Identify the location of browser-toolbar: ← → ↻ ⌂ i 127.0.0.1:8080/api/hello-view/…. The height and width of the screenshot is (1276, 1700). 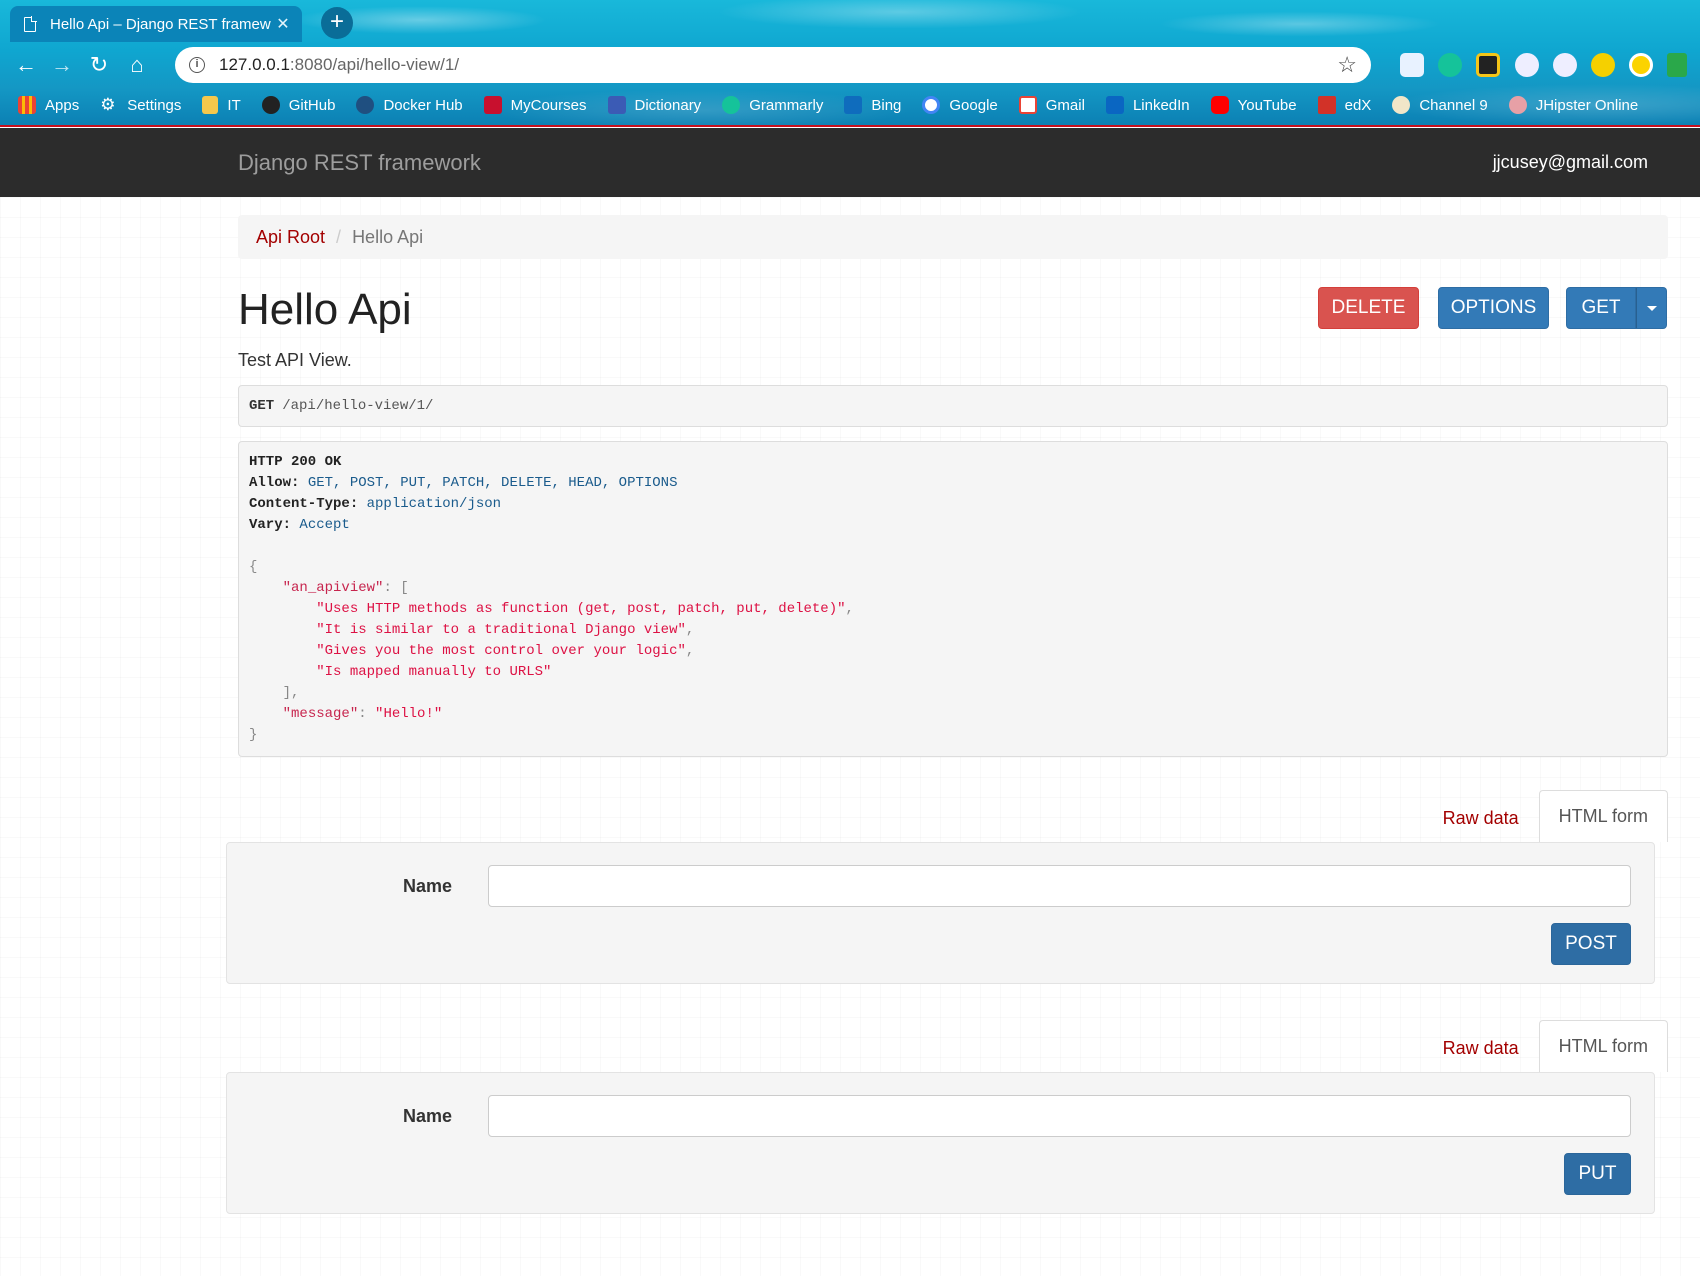
(850, 65).